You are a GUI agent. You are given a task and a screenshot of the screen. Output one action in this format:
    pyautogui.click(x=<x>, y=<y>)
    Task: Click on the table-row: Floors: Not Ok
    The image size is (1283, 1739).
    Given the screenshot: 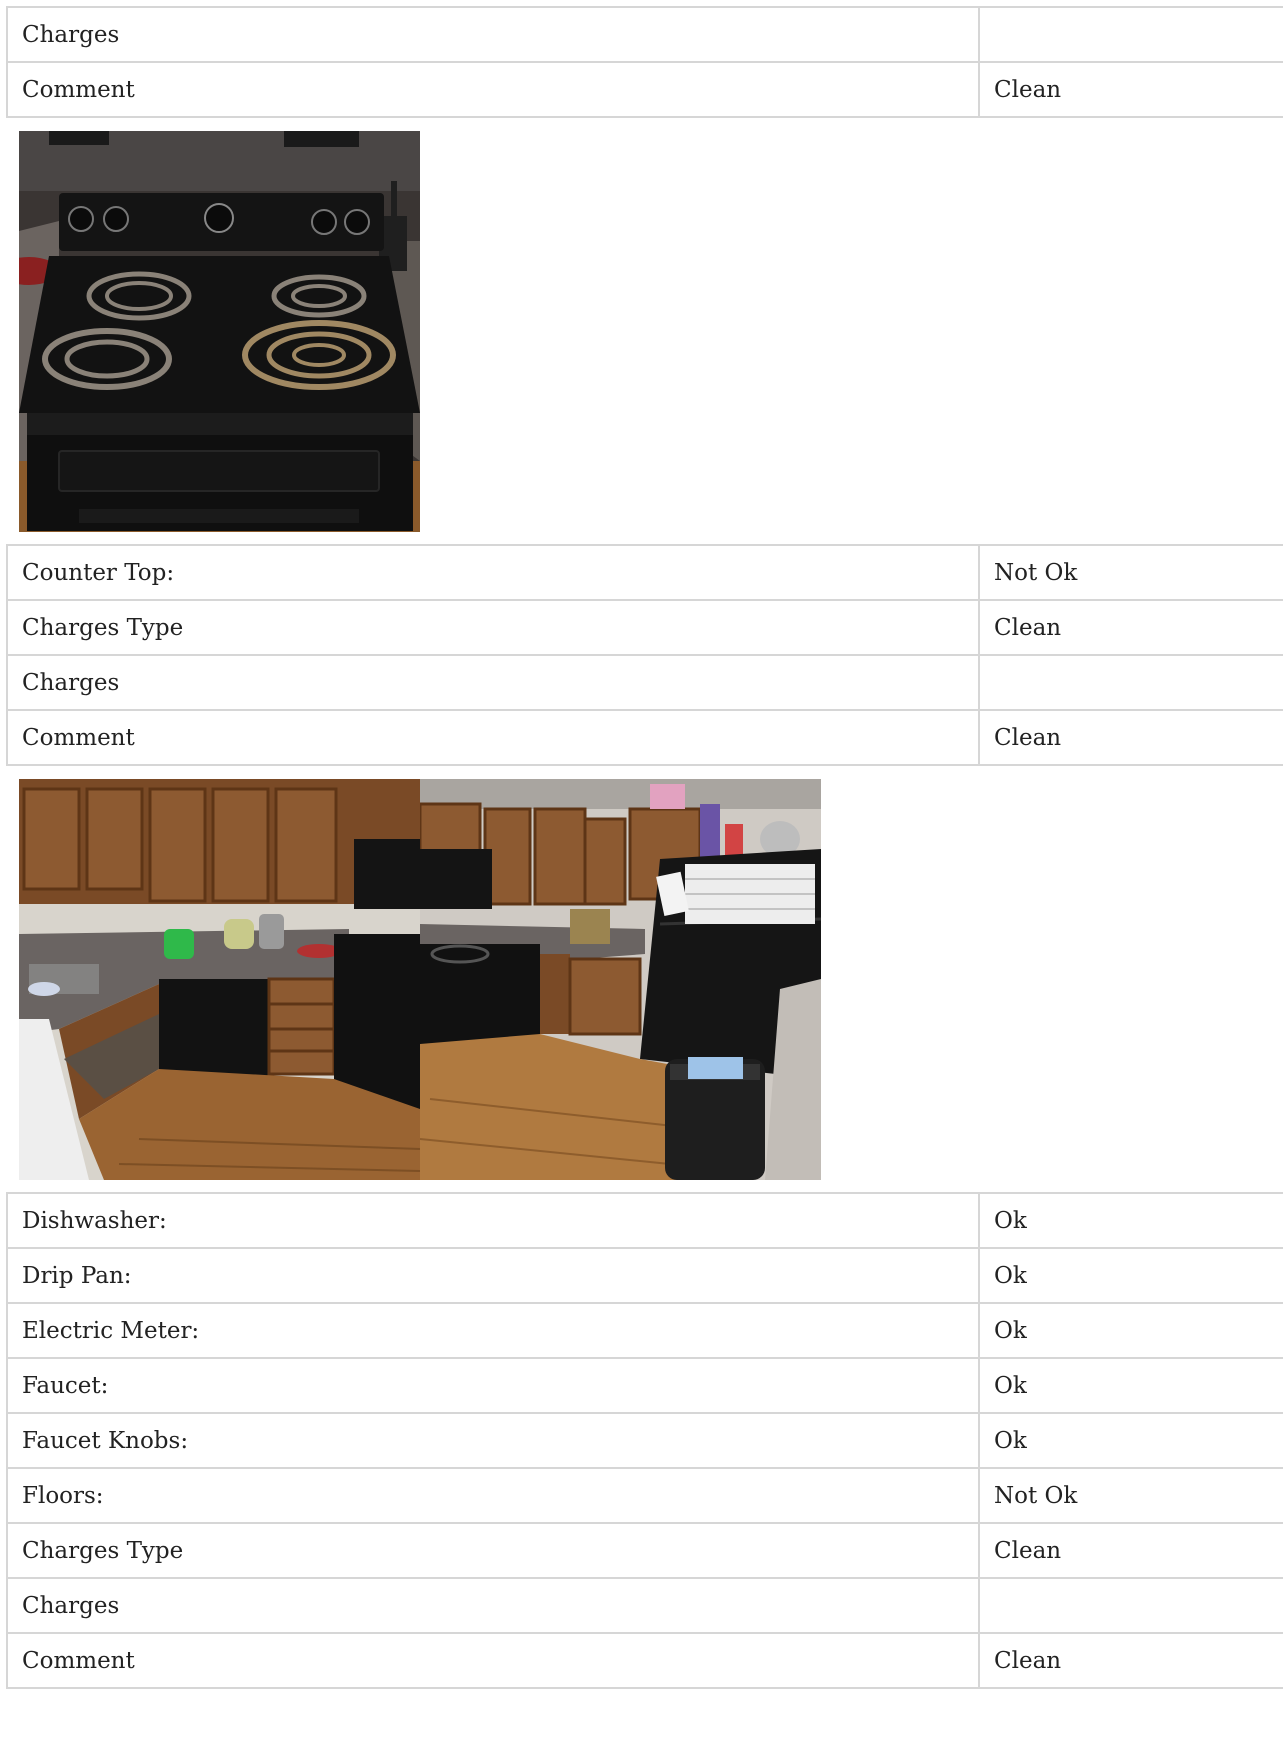 What is the action you would take?
    pyautogui.click(x=644, y=1495)
    